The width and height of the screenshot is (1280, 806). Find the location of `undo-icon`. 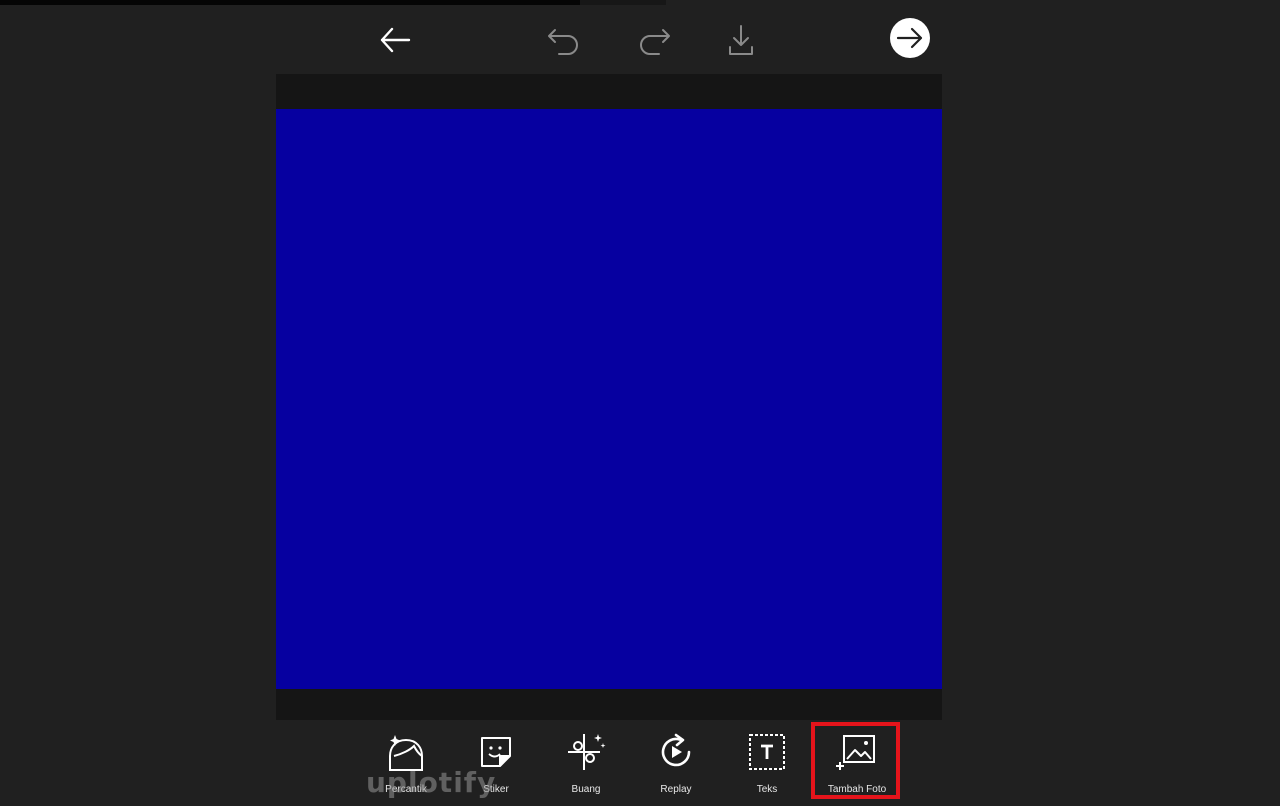

undo-icon is located at coordinates (563, 42).